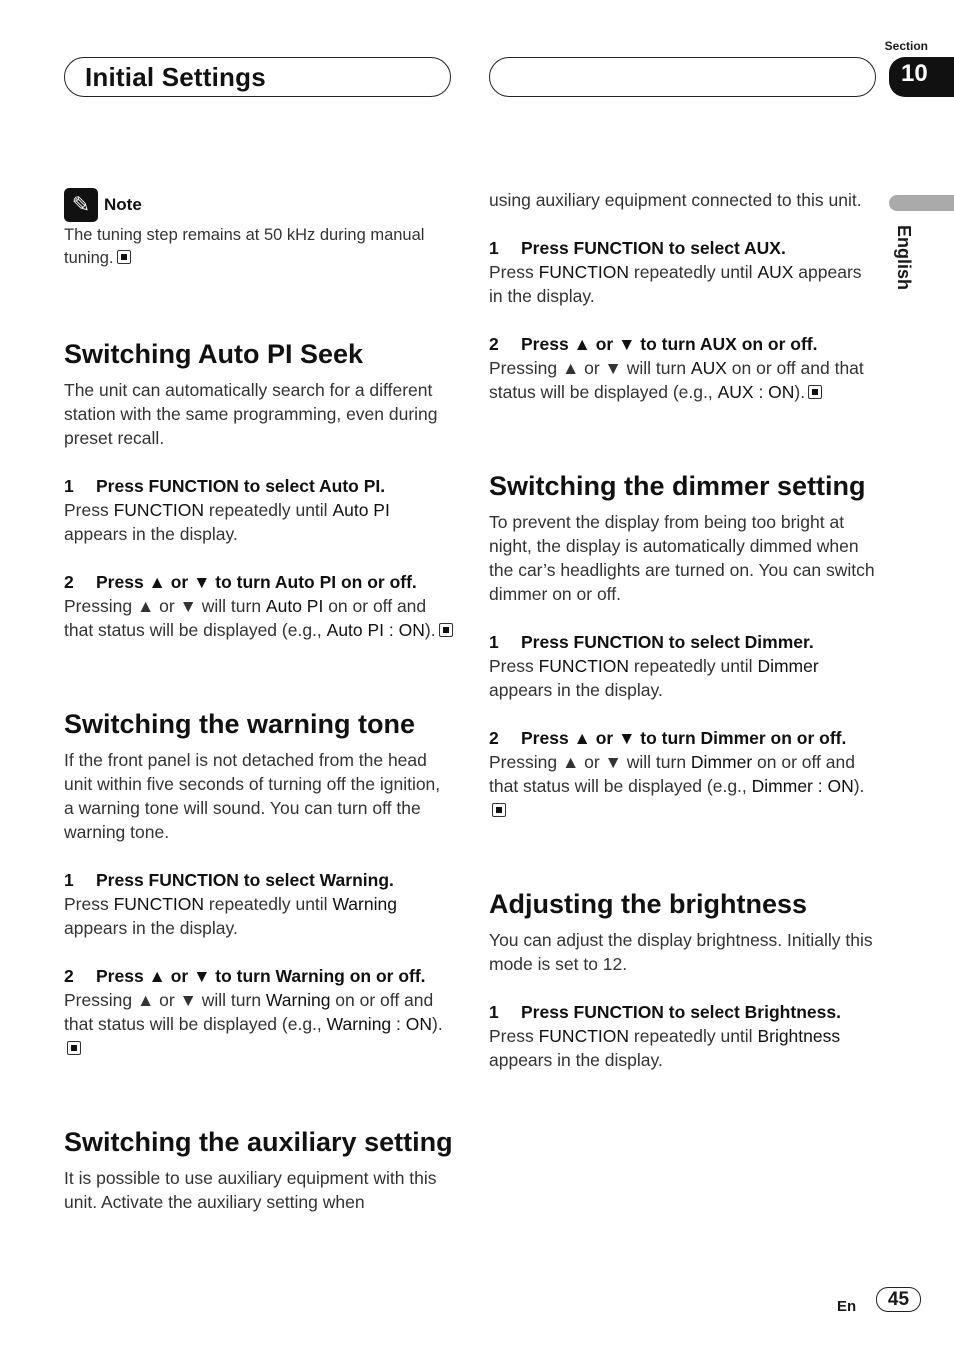 The height and width of the screenshot is (1352, 954). Describe the element at coordinates (81, 205) in the screenshot. I see `pencil-icon: ✎` at that location.